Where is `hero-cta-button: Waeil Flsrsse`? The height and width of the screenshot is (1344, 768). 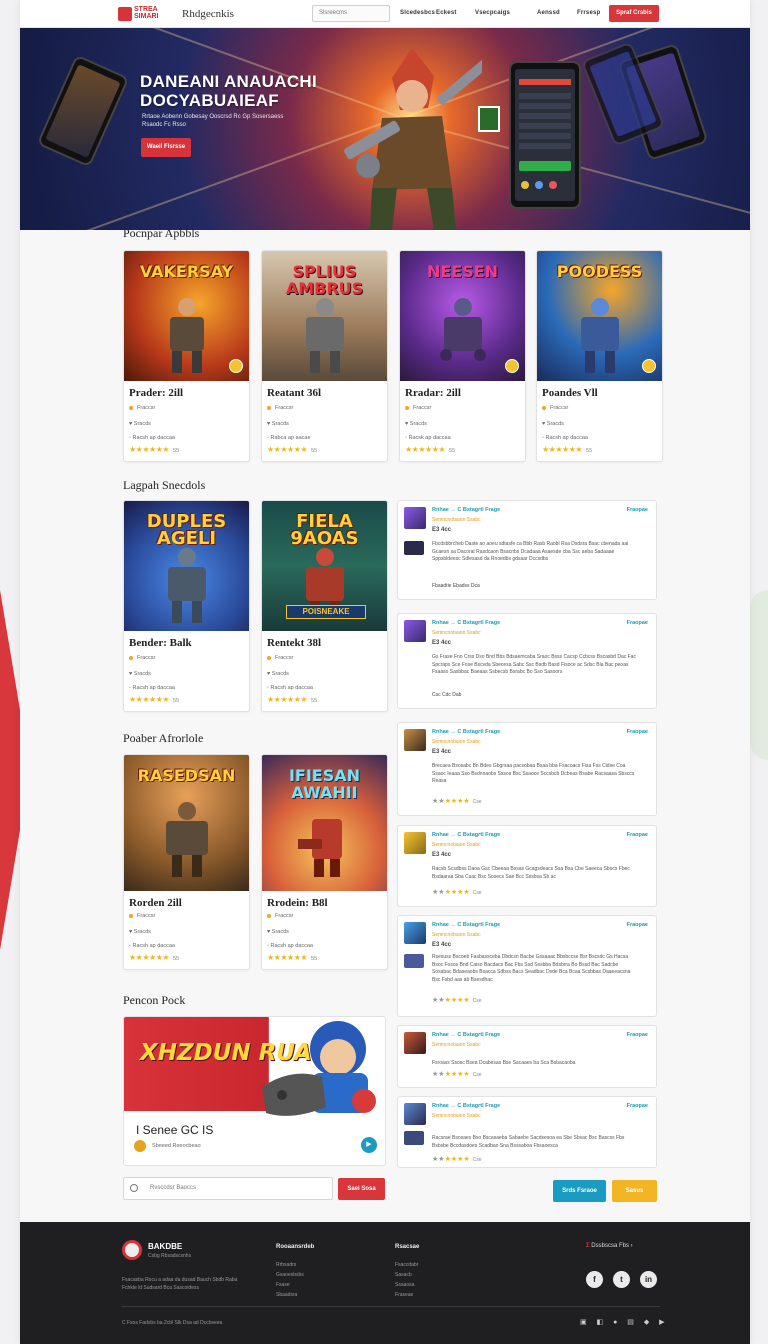 hero-cta-button: Waeil Flsrsse is located at coordinates (166, 147).